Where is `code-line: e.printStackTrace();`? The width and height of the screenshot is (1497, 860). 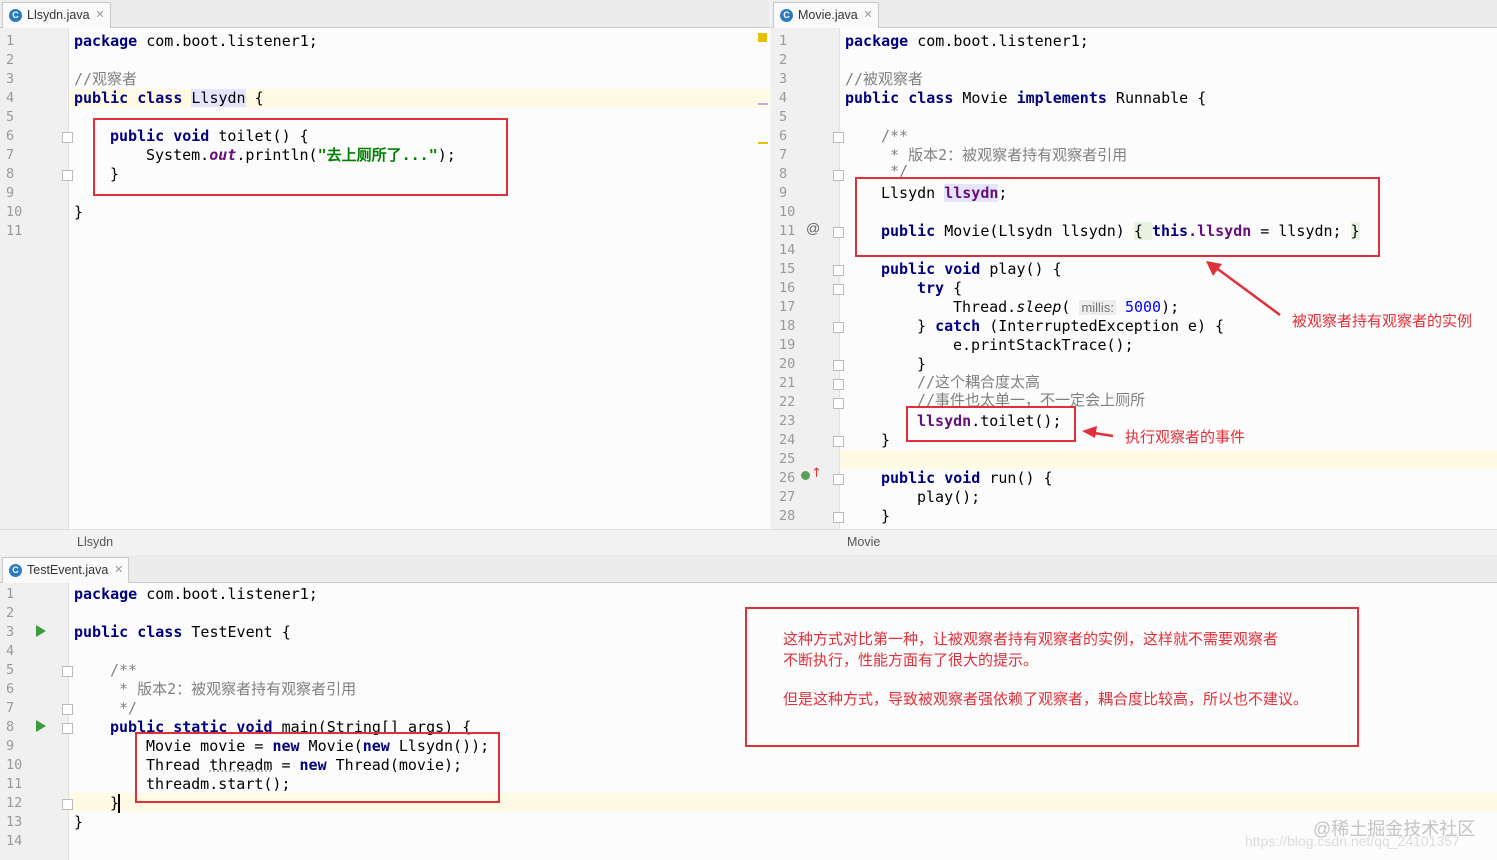 code-line: e.printStackTrace(); is located at coordinates (1043, 345).